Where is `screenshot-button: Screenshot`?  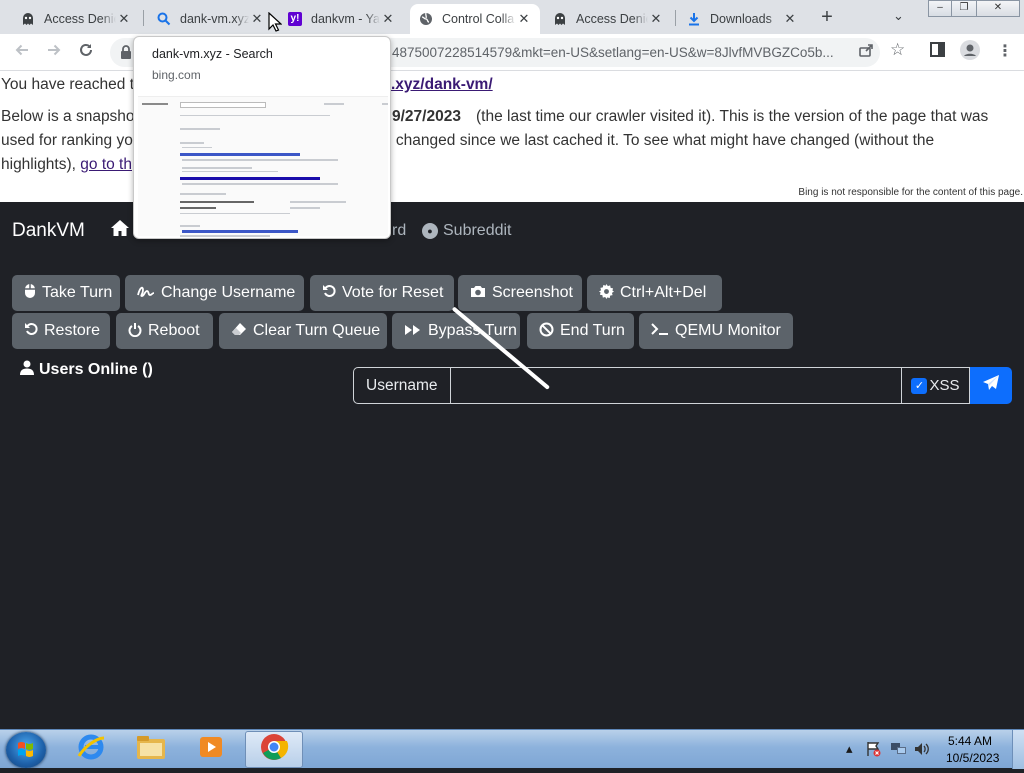
screenshot-button: Screenshot is located at coordinates (520, 293).